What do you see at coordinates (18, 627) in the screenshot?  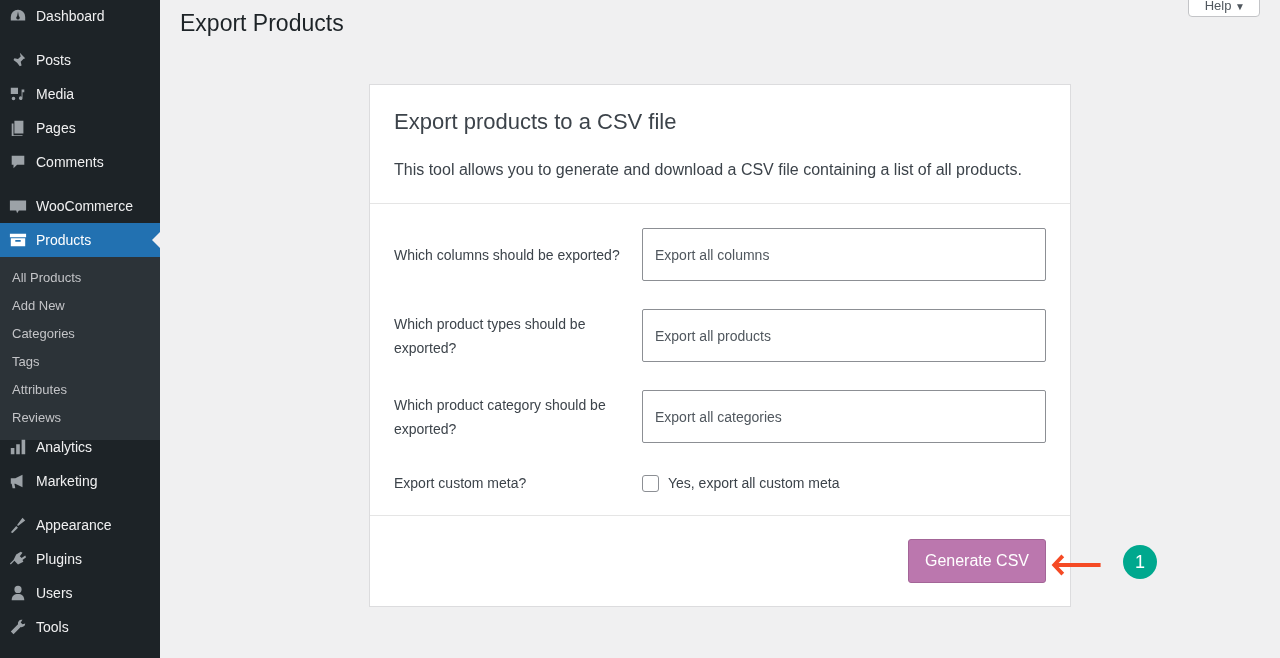 I see `wrench-icon` at bounding box center [18, 627].